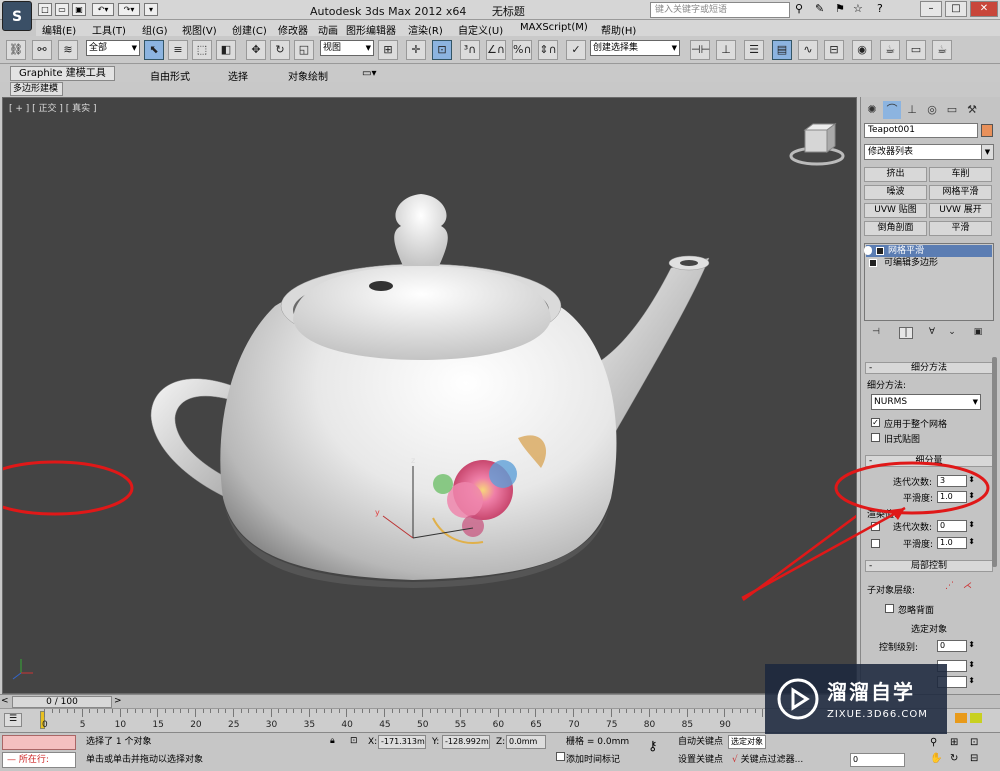 This screenshot has width=1000, height=771. What do you see at coordinates (17, 16) in the screenshot?
I see `app-logo-button: S` at bounding box center [17, 16].